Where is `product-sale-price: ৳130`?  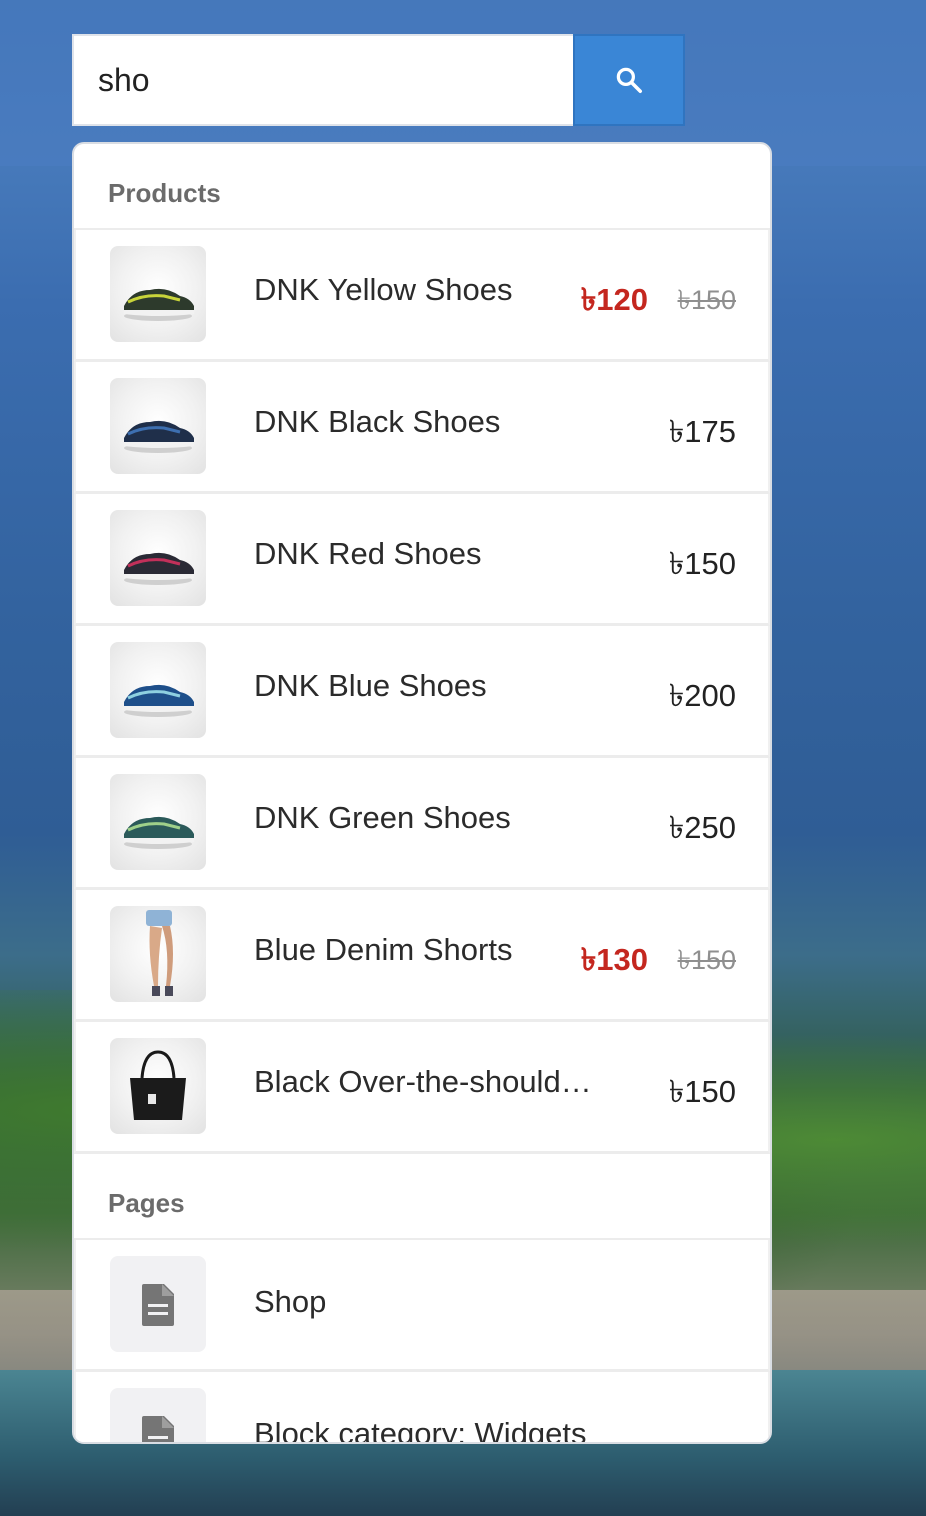 product-sale-price: ৳130 is located at coordinates (614, 959).